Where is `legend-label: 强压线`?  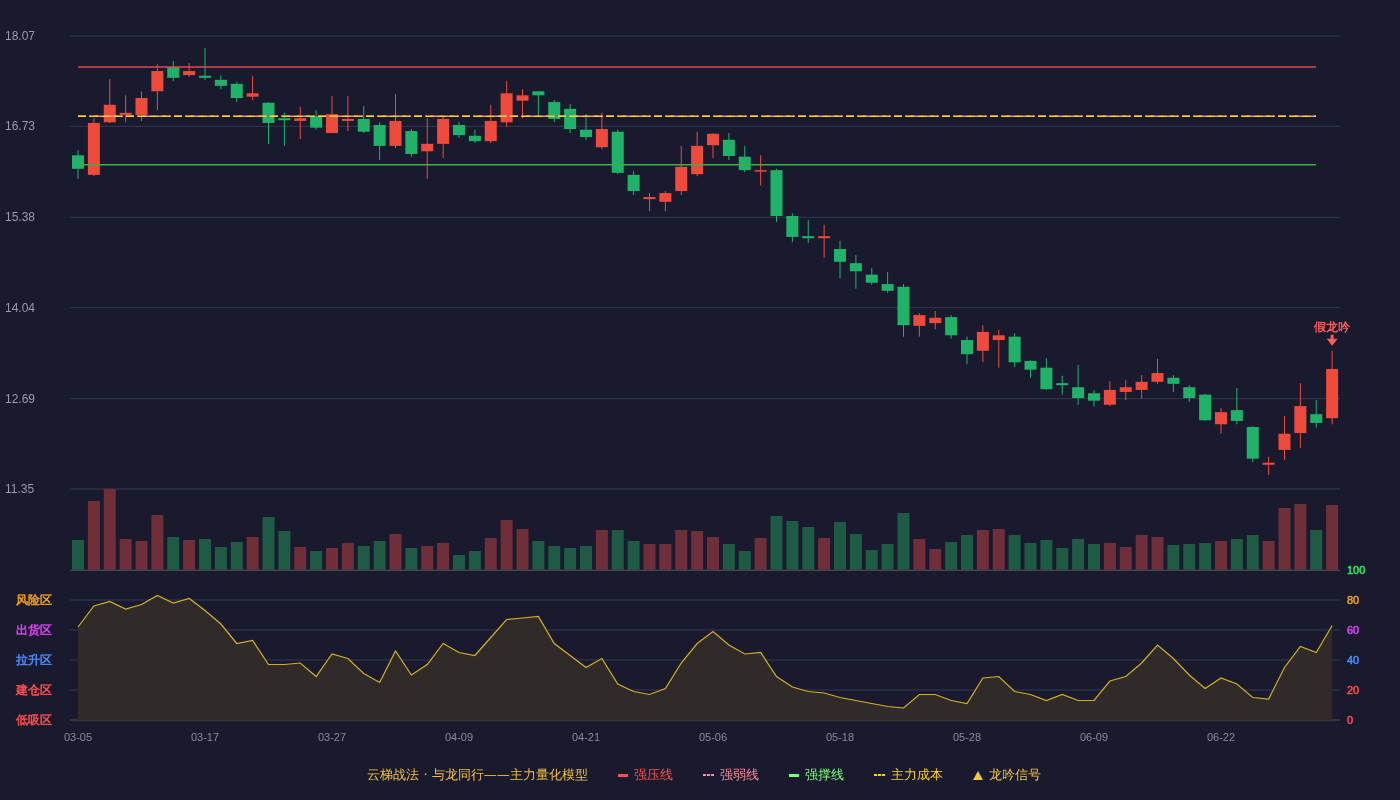 legend-label: 强压线 is located at coordinates (653, 775).